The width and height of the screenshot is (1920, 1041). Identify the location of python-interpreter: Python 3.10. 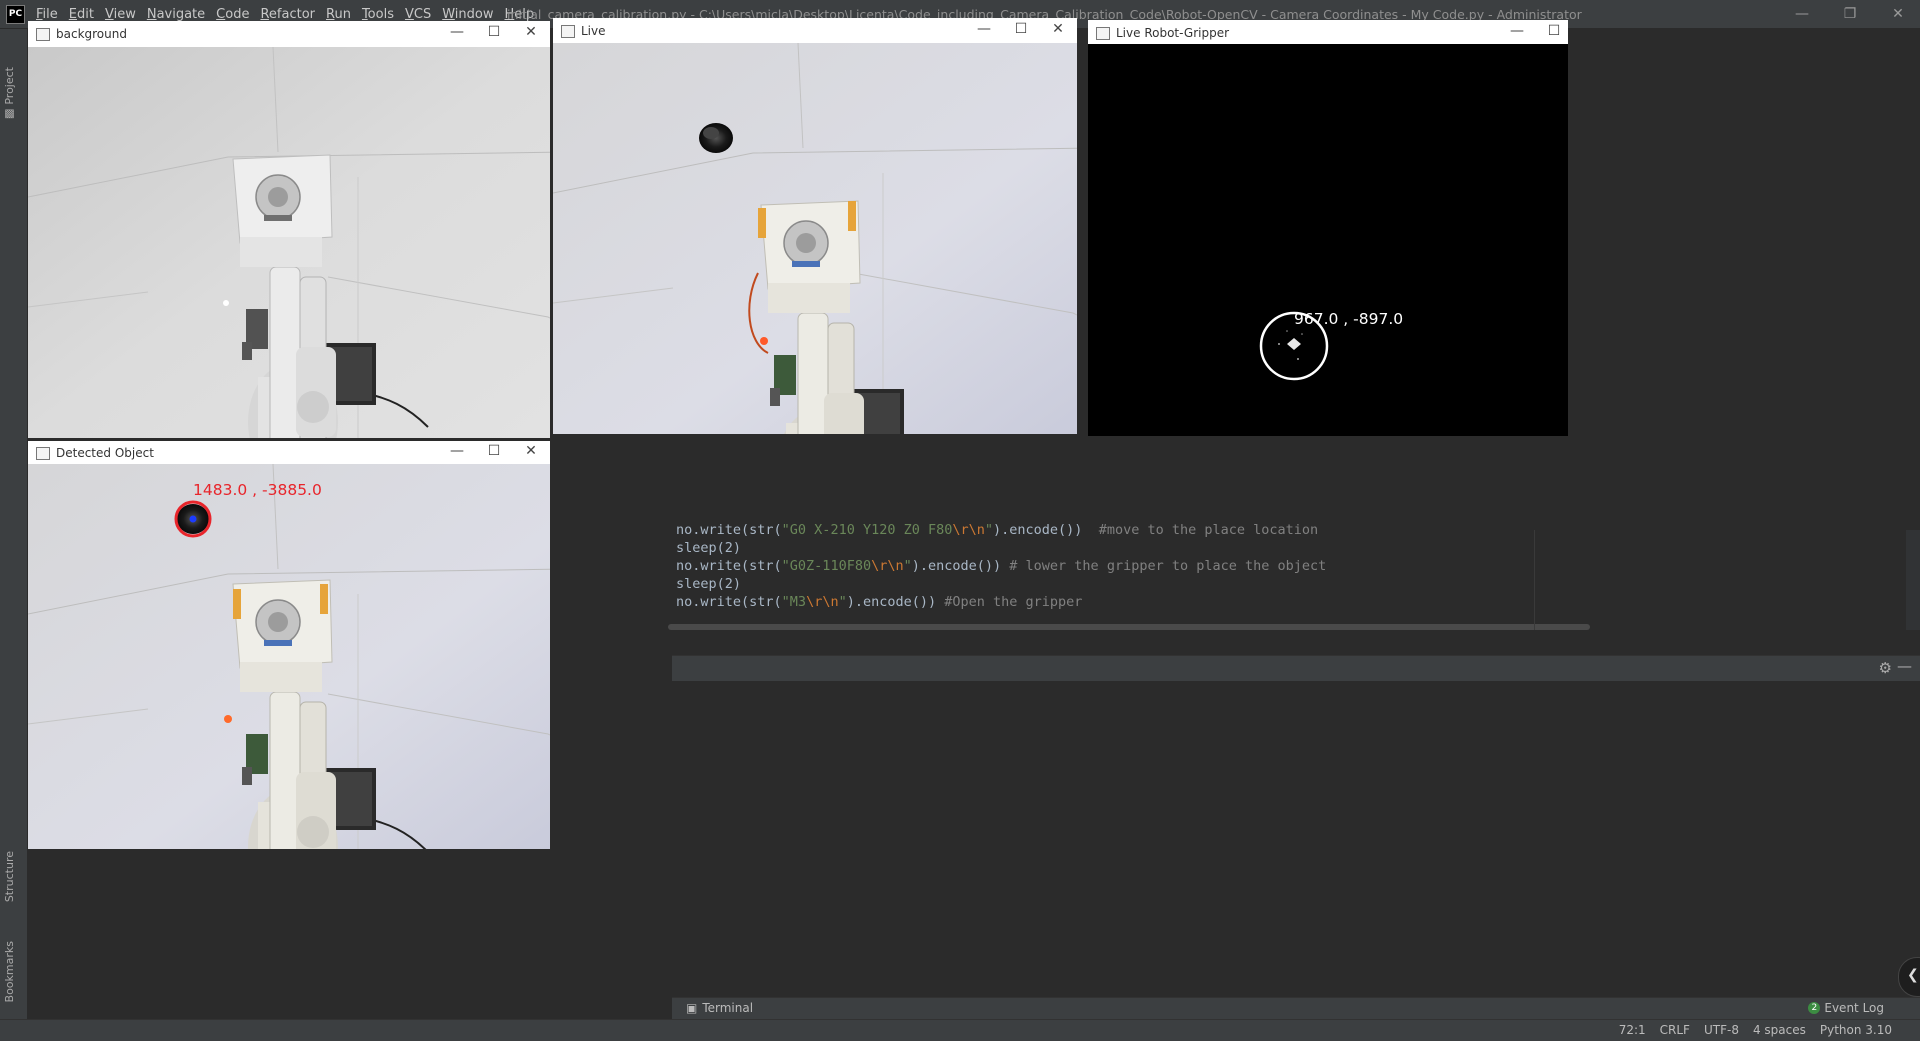
(1856, 1030).